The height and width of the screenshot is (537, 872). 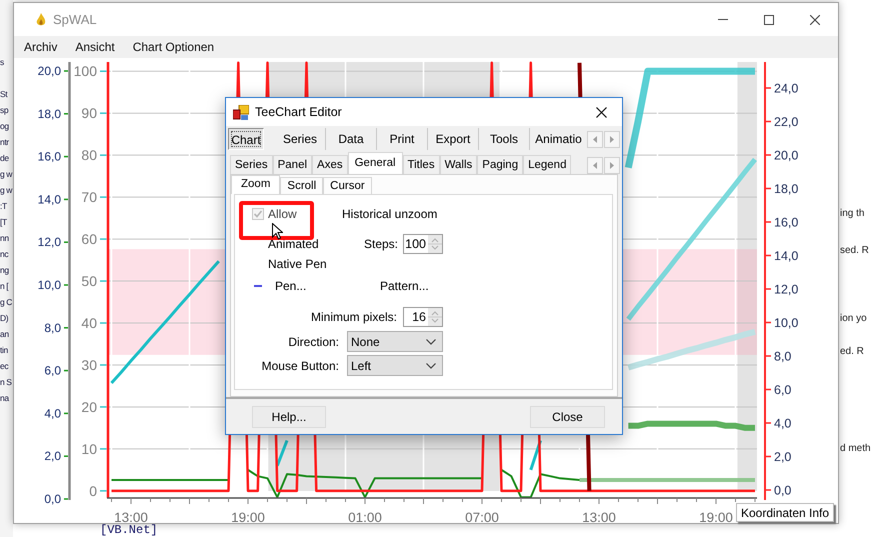 What do you see at coordinates (255, 184) in the screenshot?
I see `tab: Zoom` at bounding box center [255, 184].